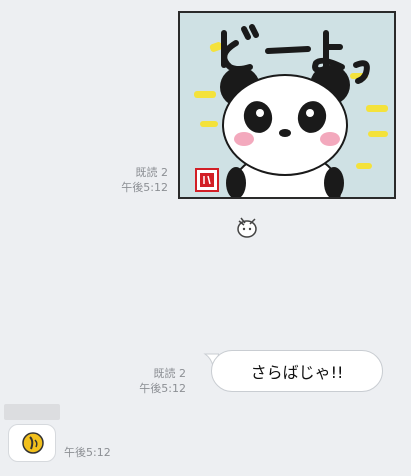 The width and height of the screenshot is (411, 476). I want to click on message-text: さらばじゃ!!, so click(297, 372).